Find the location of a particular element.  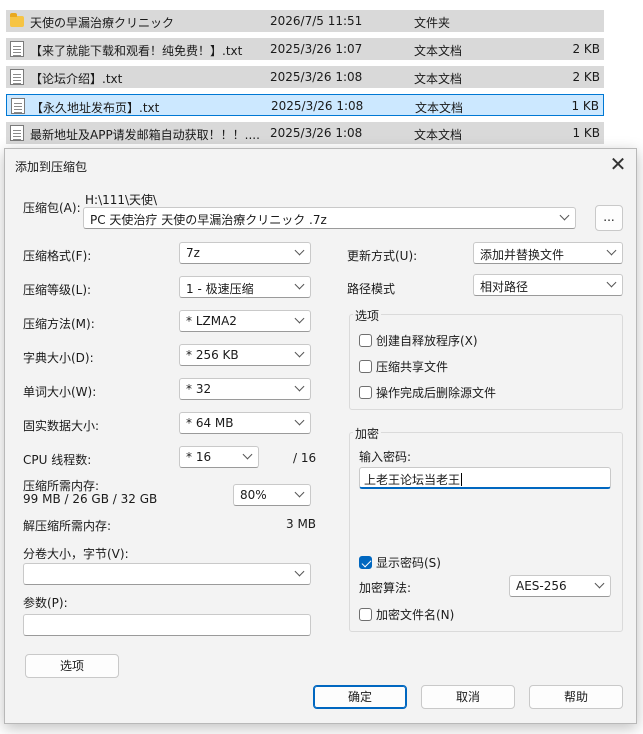

solid-size-value: * 64 MB is located at coordinates (210, 423).